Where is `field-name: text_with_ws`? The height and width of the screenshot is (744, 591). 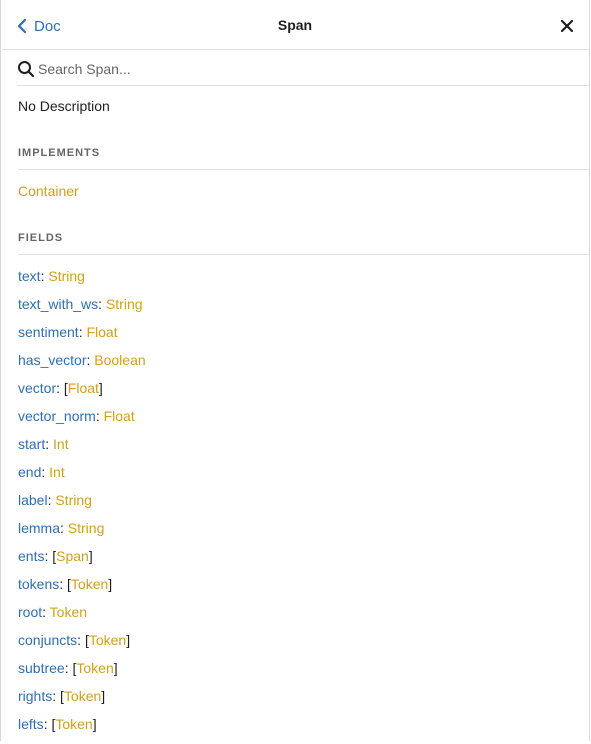 field-name: text_with_ws is located at coordinates (58, 304).